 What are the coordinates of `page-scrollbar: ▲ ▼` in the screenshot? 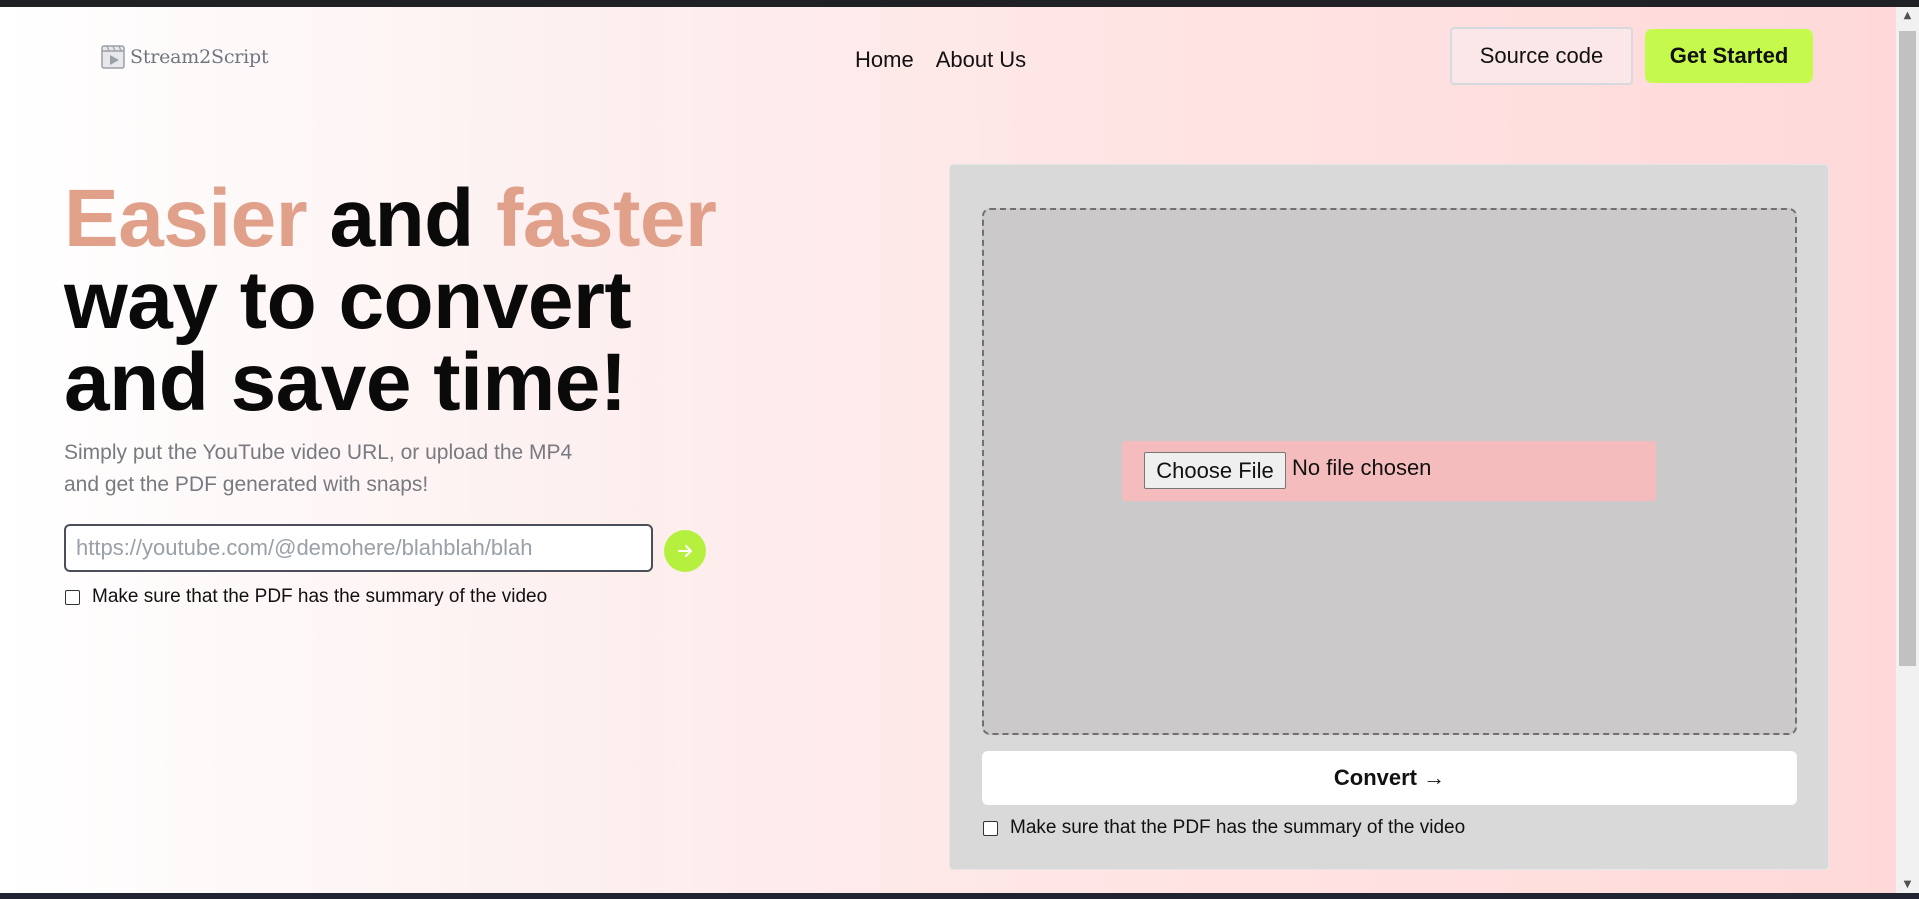 It's located at (1907, 450).